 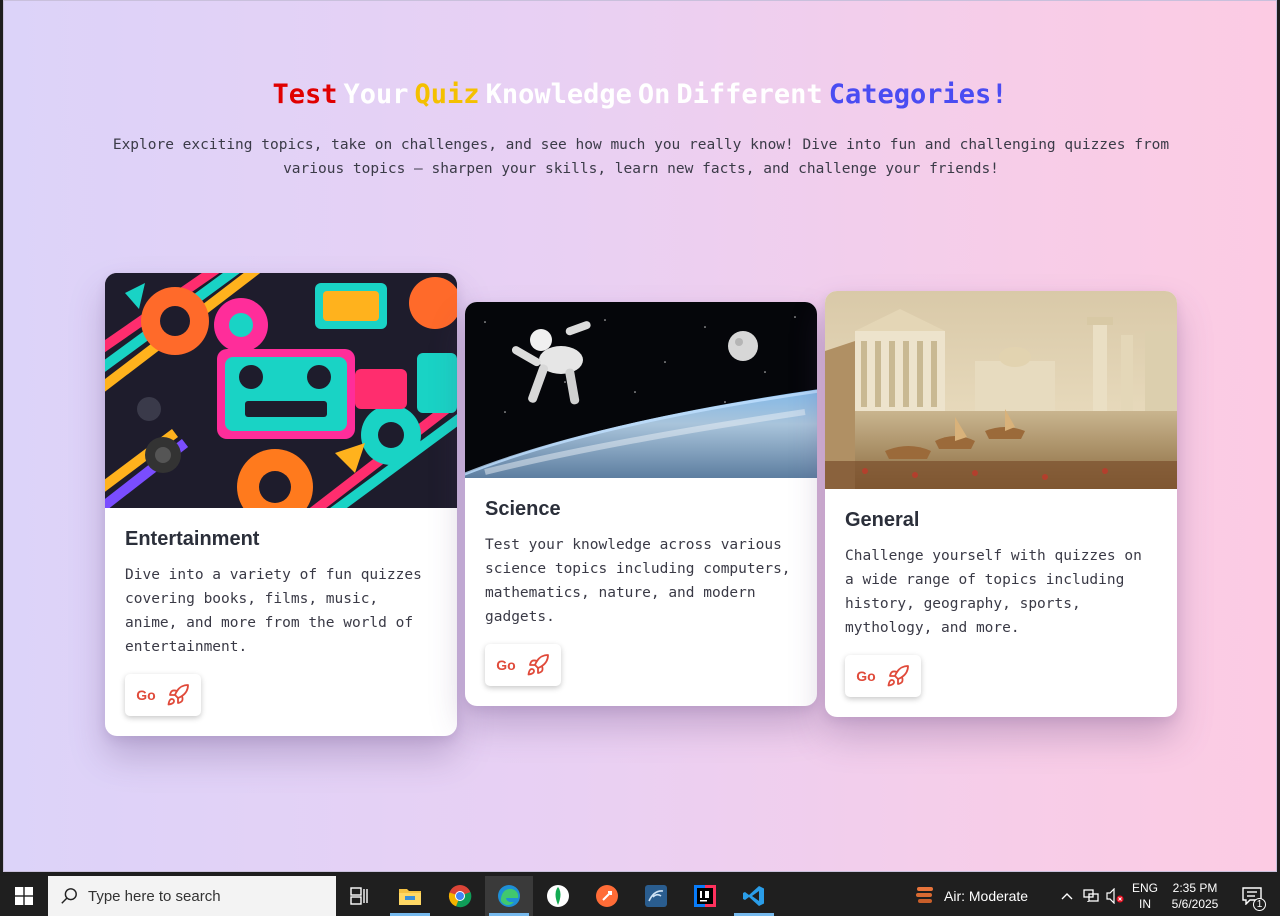 I want to click on network-button, so click(x=1091, y=896).